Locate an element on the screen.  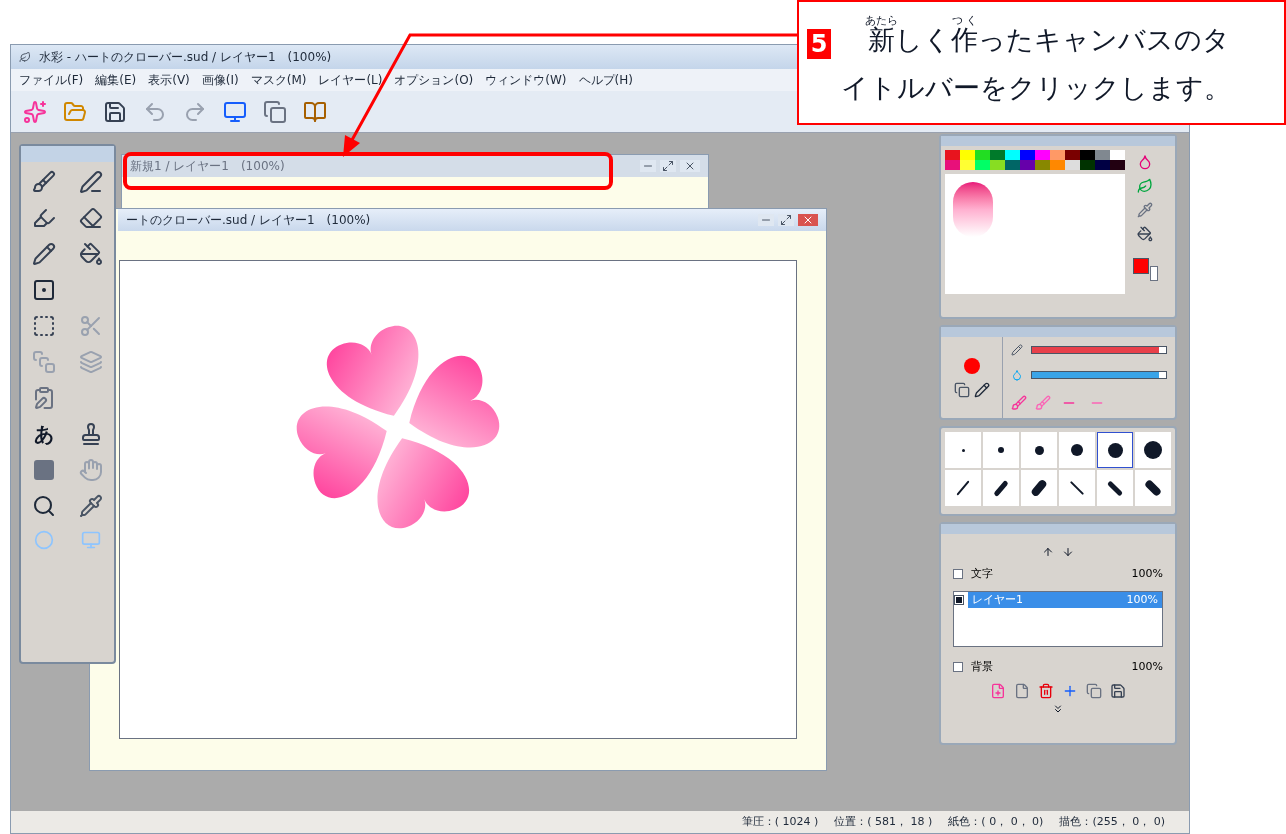
pen-icon is located at coordinates (90, 182).